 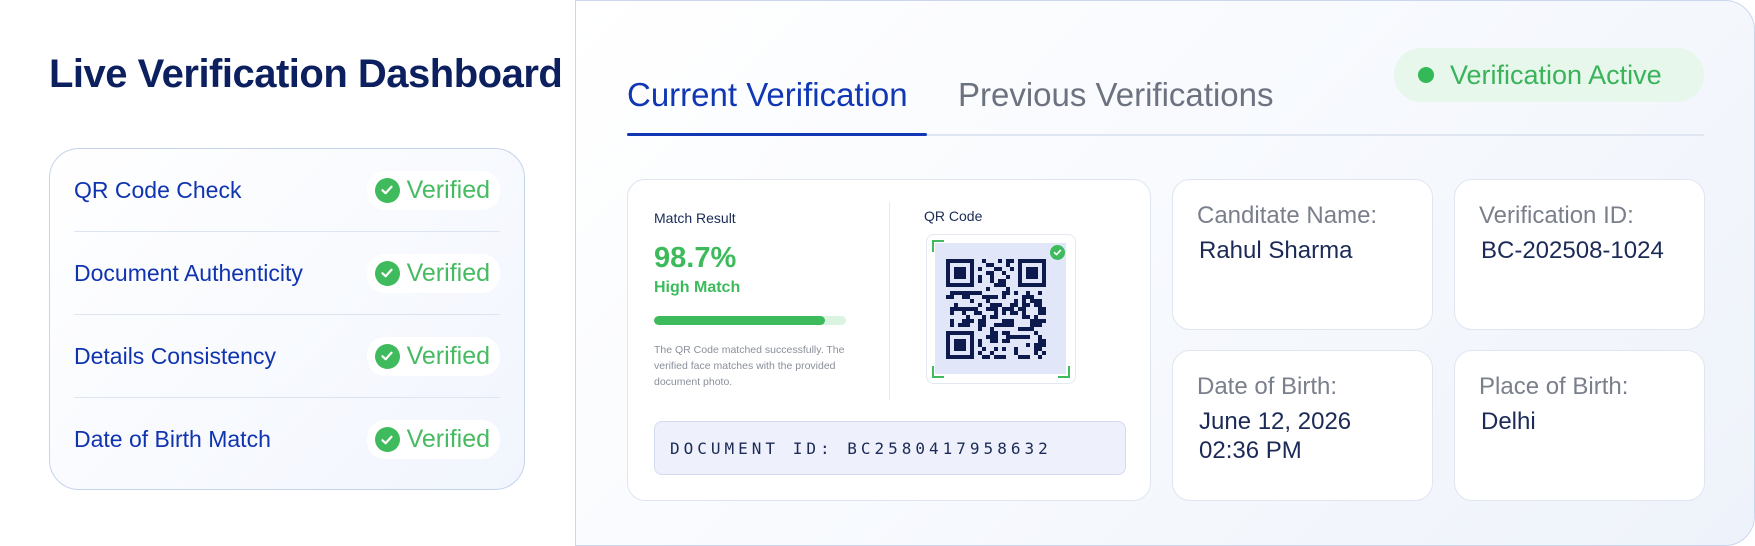 I want to click on dob-time: 02:36 PM, so click(x=1250, y=450).